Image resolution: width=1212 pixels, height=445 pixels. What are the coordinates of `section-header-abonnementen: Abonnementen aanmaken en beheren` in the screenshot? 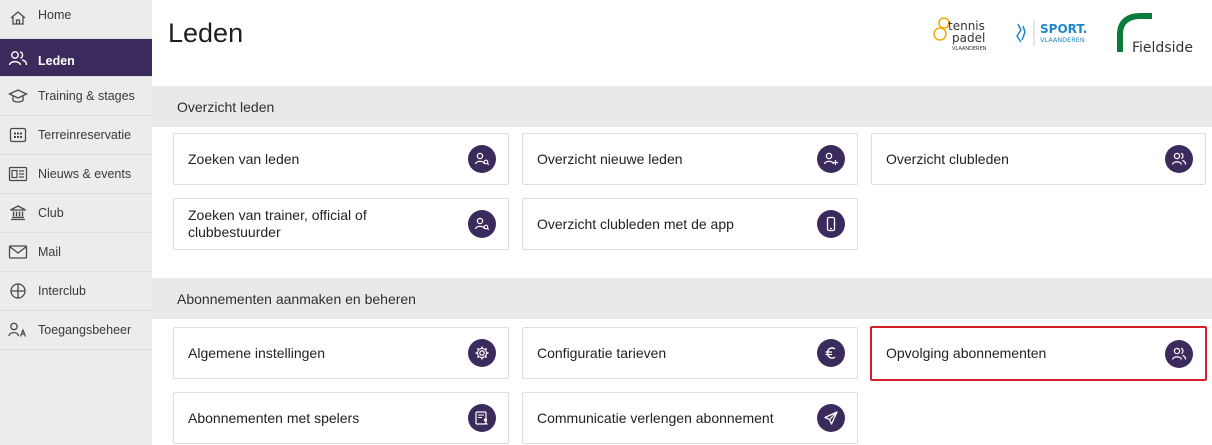 It's located at (682, 298).